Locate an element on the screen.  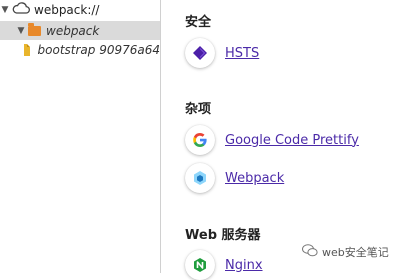
watermark: web安全笔记 is located at coordinates (345, 252).